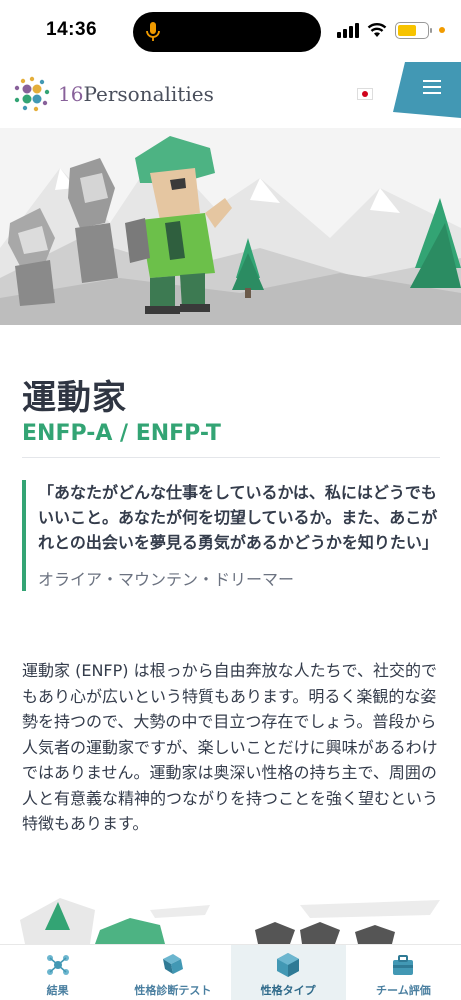  What do you see at coordinates (166, 579) in the screenshot?
I see `quote-author: オライア・マウンテン・ドリーマー` at bounding box center [166, 579].